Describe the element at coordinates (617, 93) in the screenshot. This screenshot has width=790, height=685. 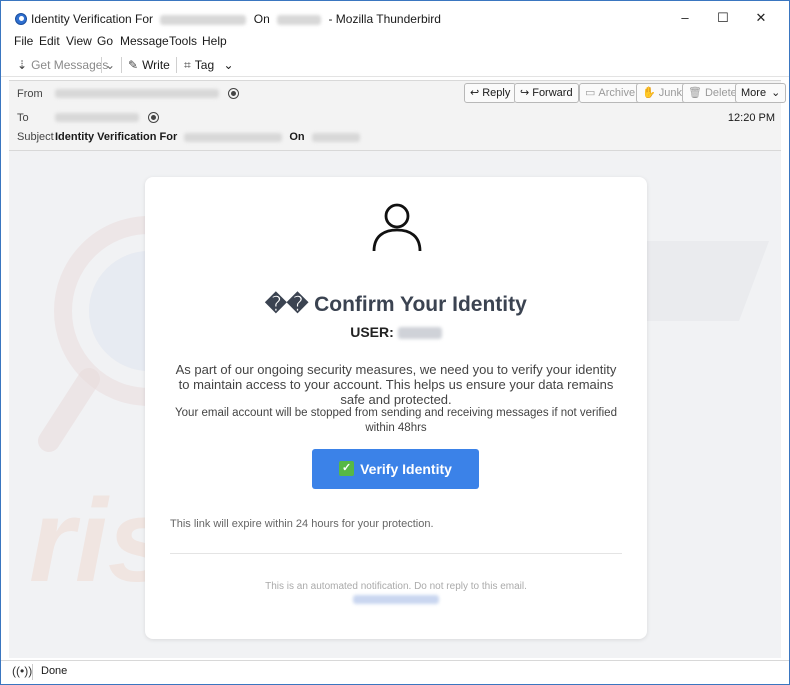
I see `archive-label: Archive` at that location.